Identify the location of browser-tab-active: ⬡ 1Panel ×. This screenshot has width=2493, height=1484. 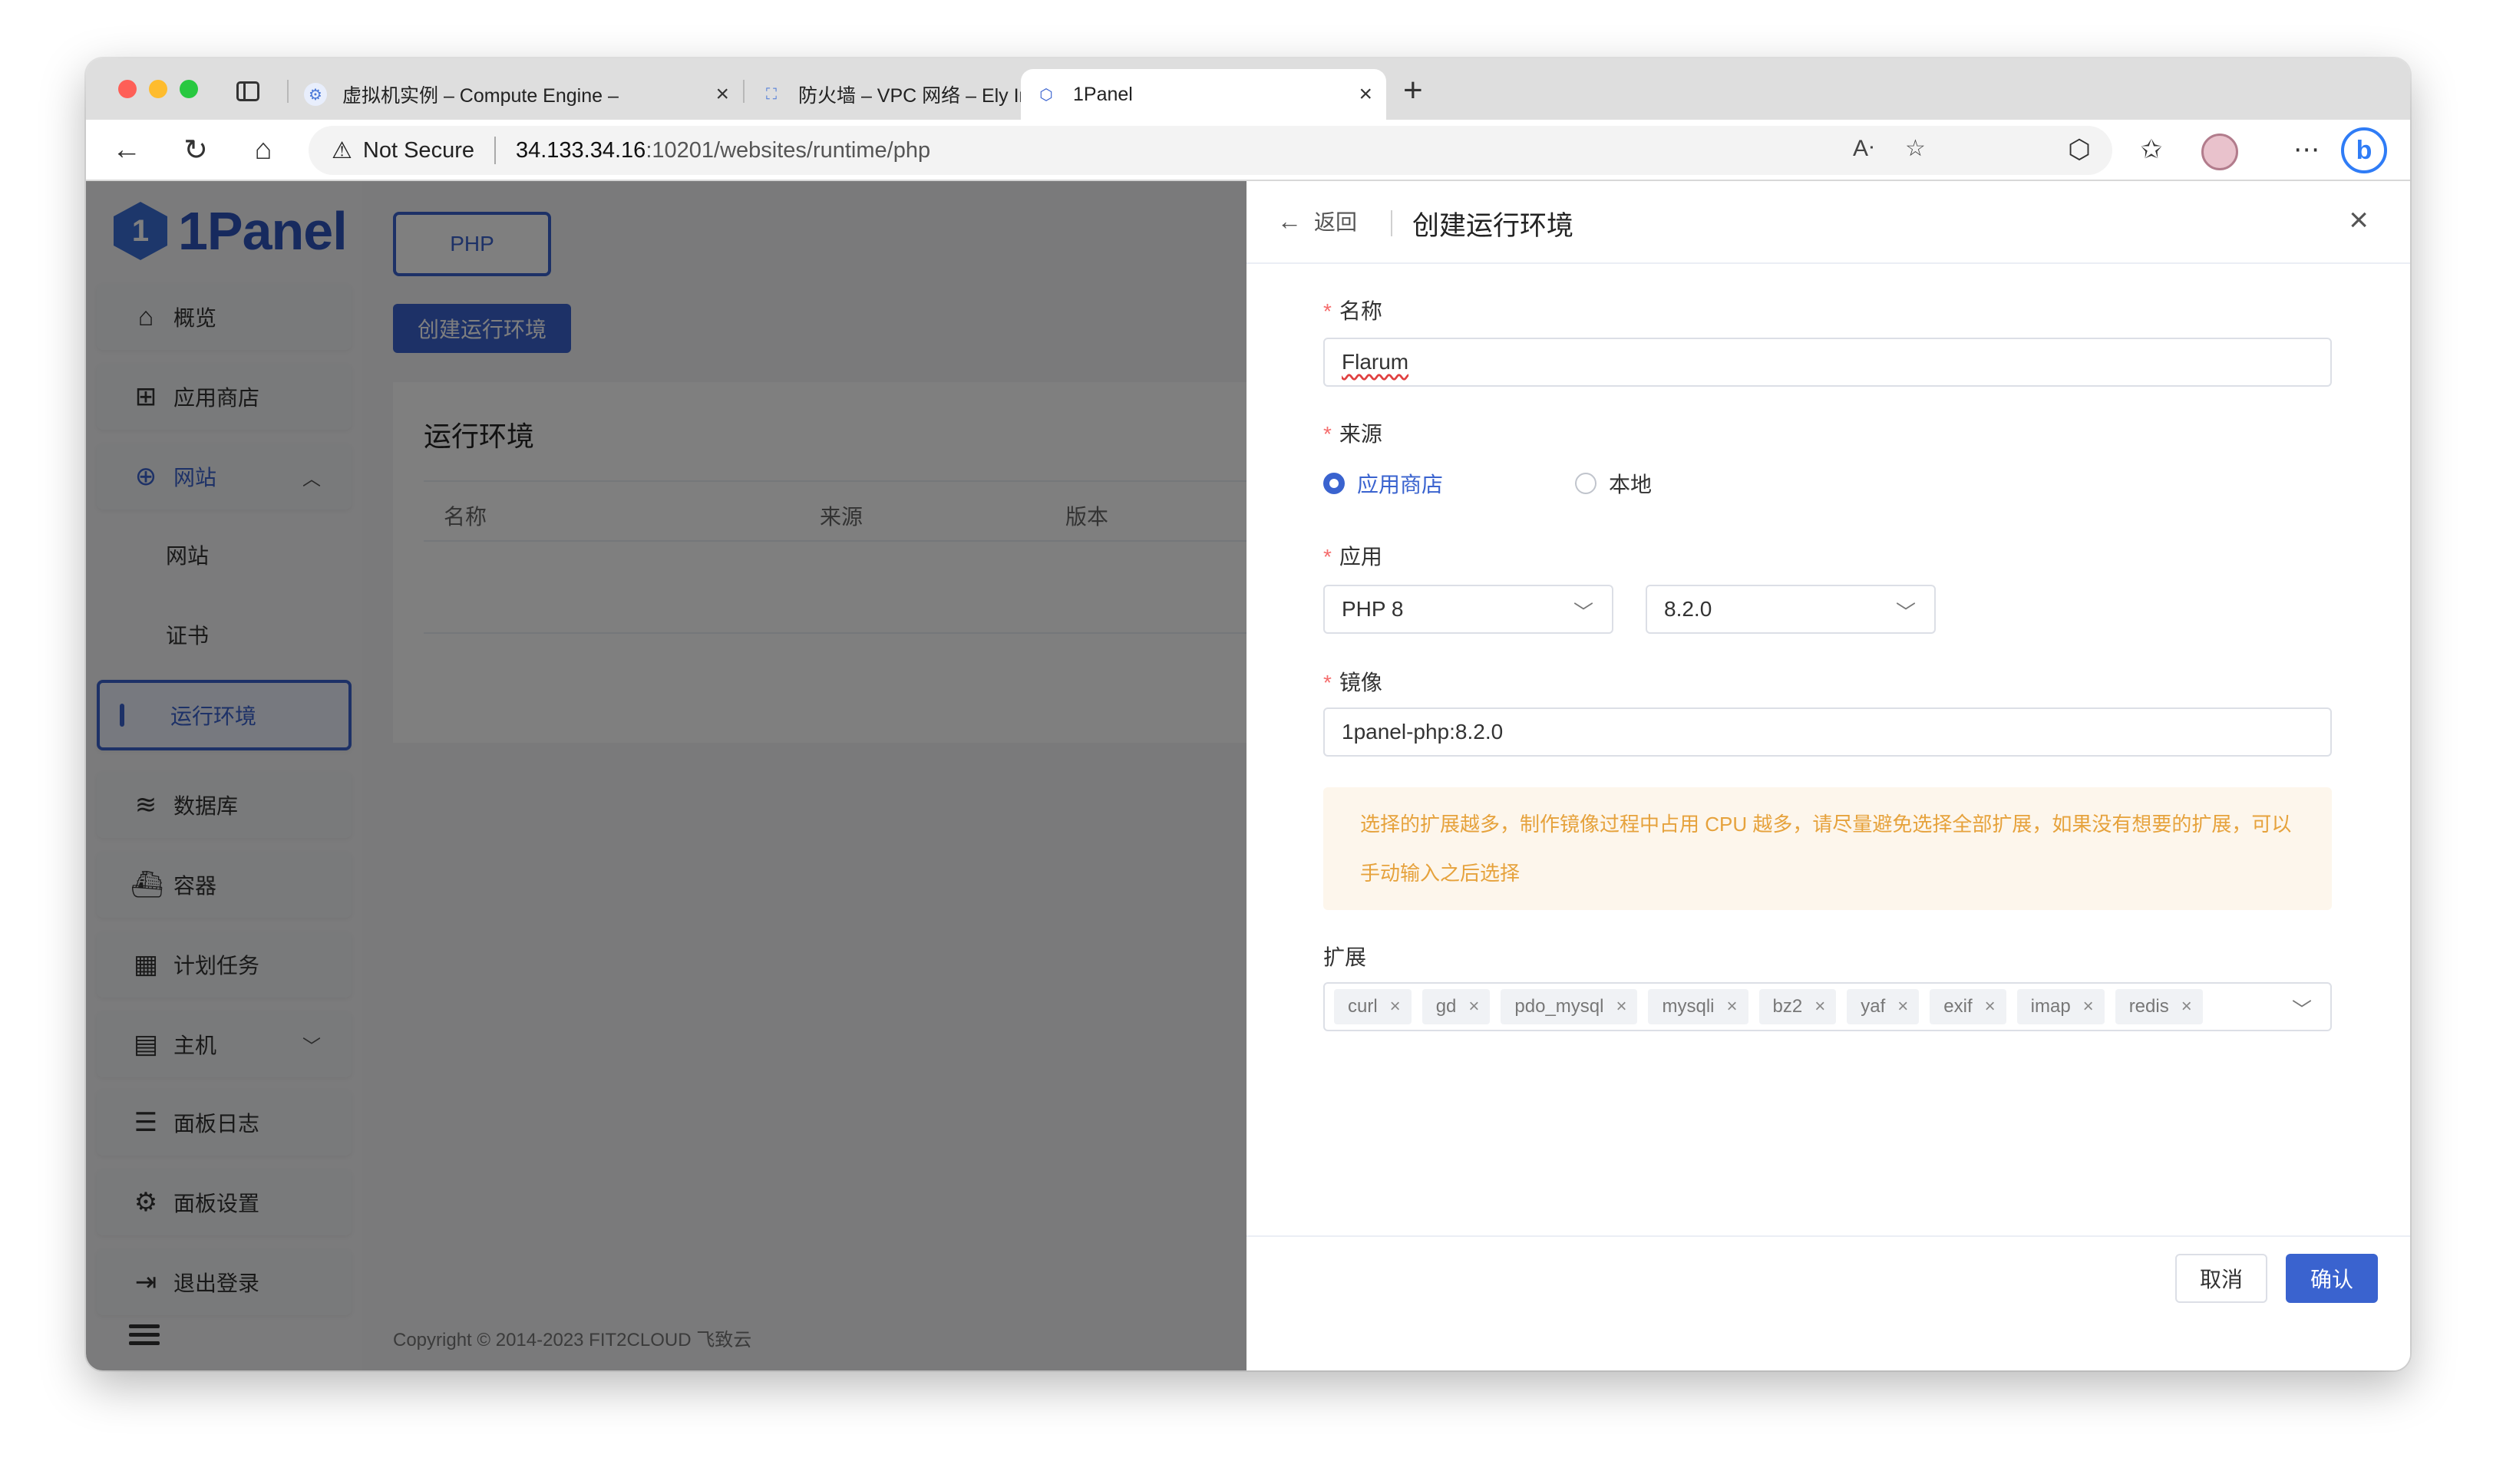
(1203, 94).